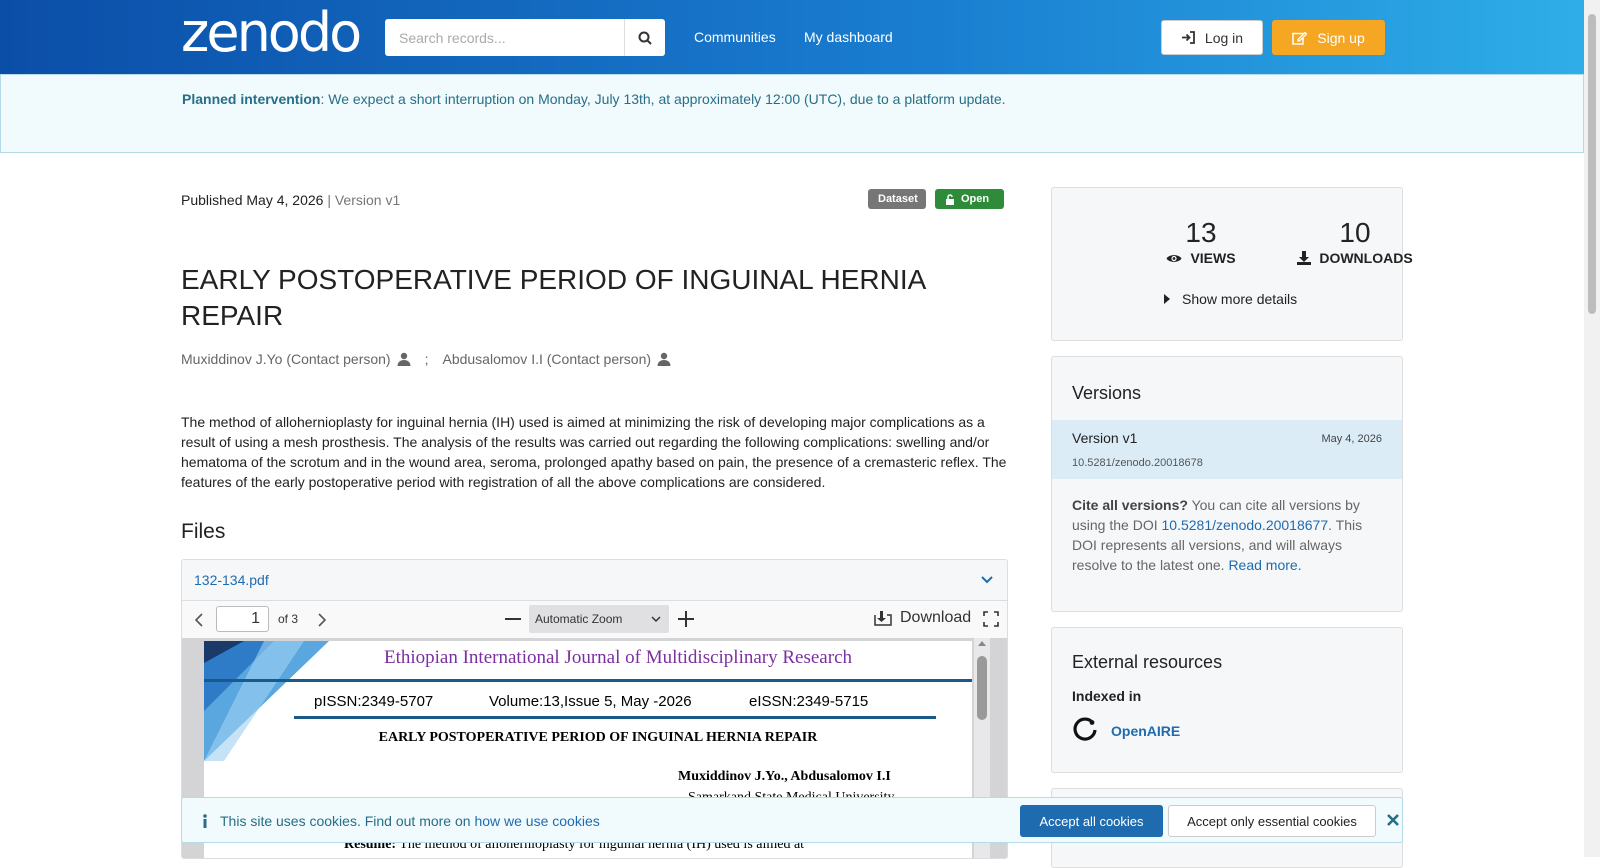  Describe the element at coordinates (504, 37) in the screenshot. I see `search-input` at that location.